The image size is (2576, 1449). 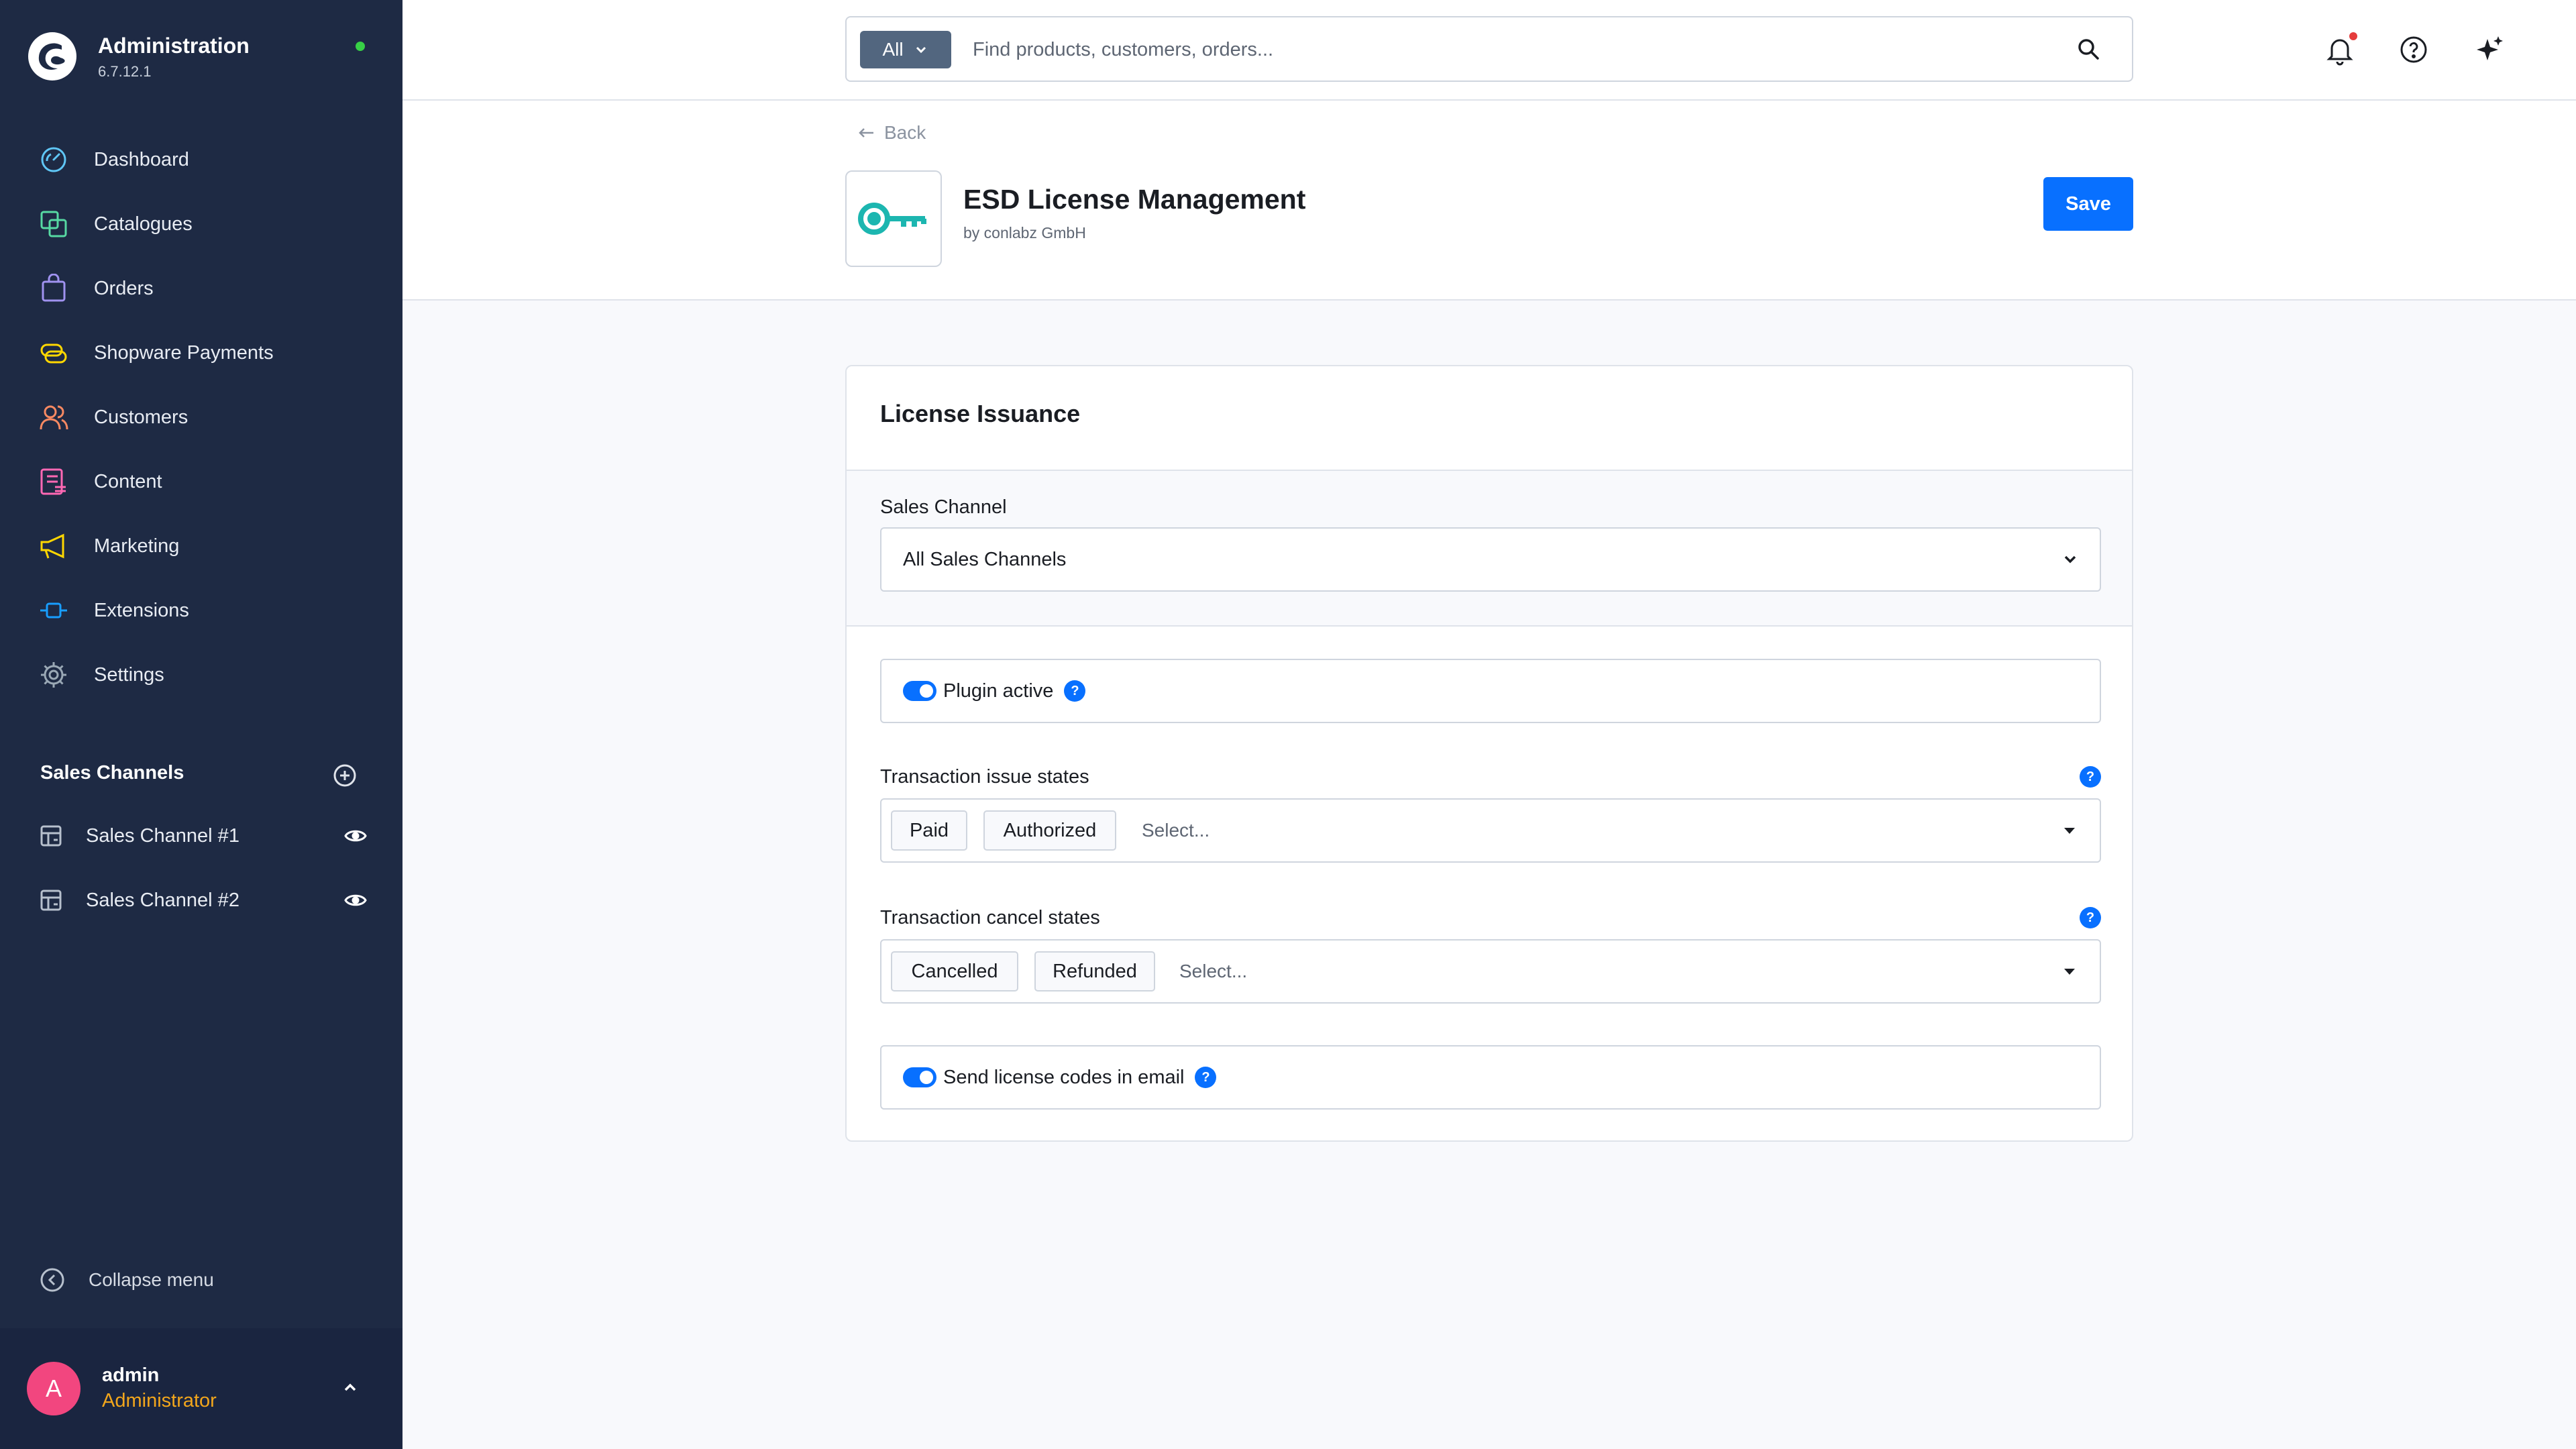 I want to click on search-type-dropdown: All, so click(x=905, y=49).